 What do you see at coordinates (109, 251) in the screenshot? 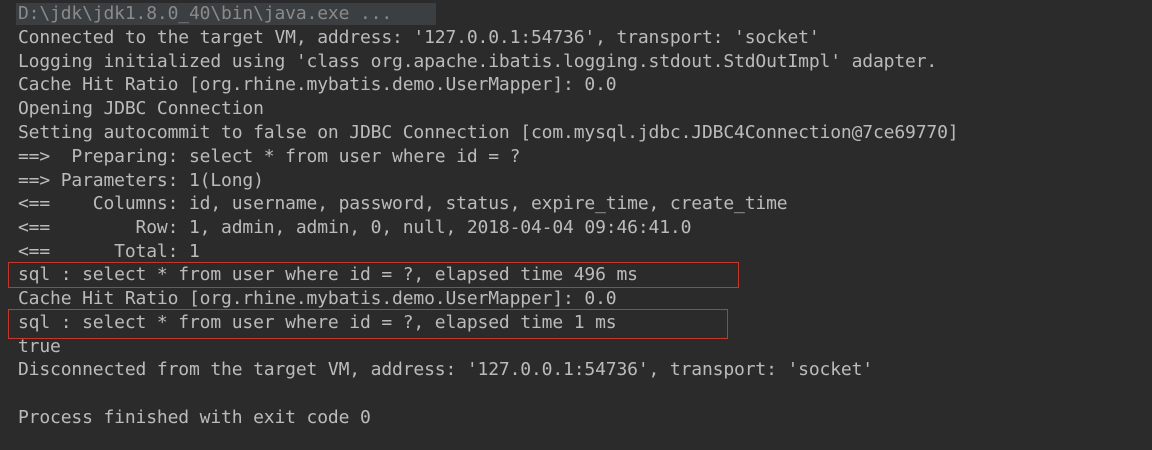
I see `console-line-total: <== Total: 1` at bounding box center [109, 251].